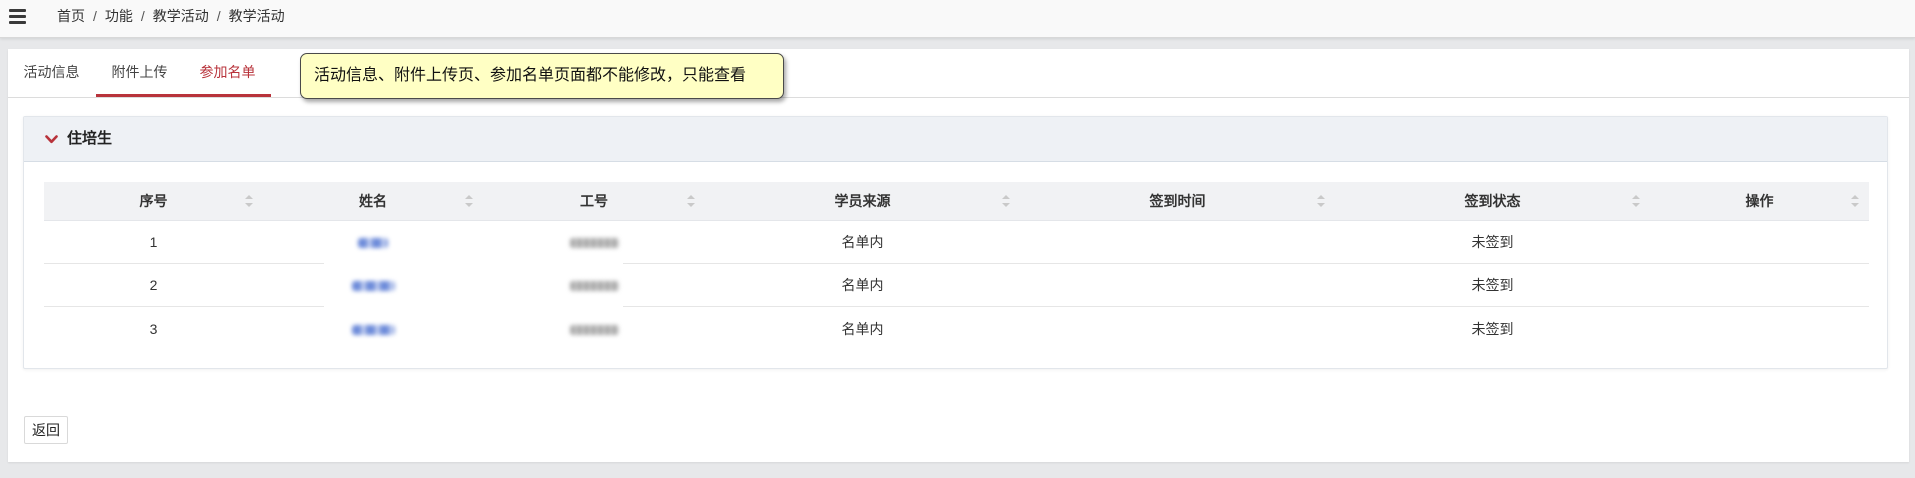 The width and height of the screenshot is (1915, 478). I want to click on column-header-sign-status: 签到状态, so click(1492, 201).